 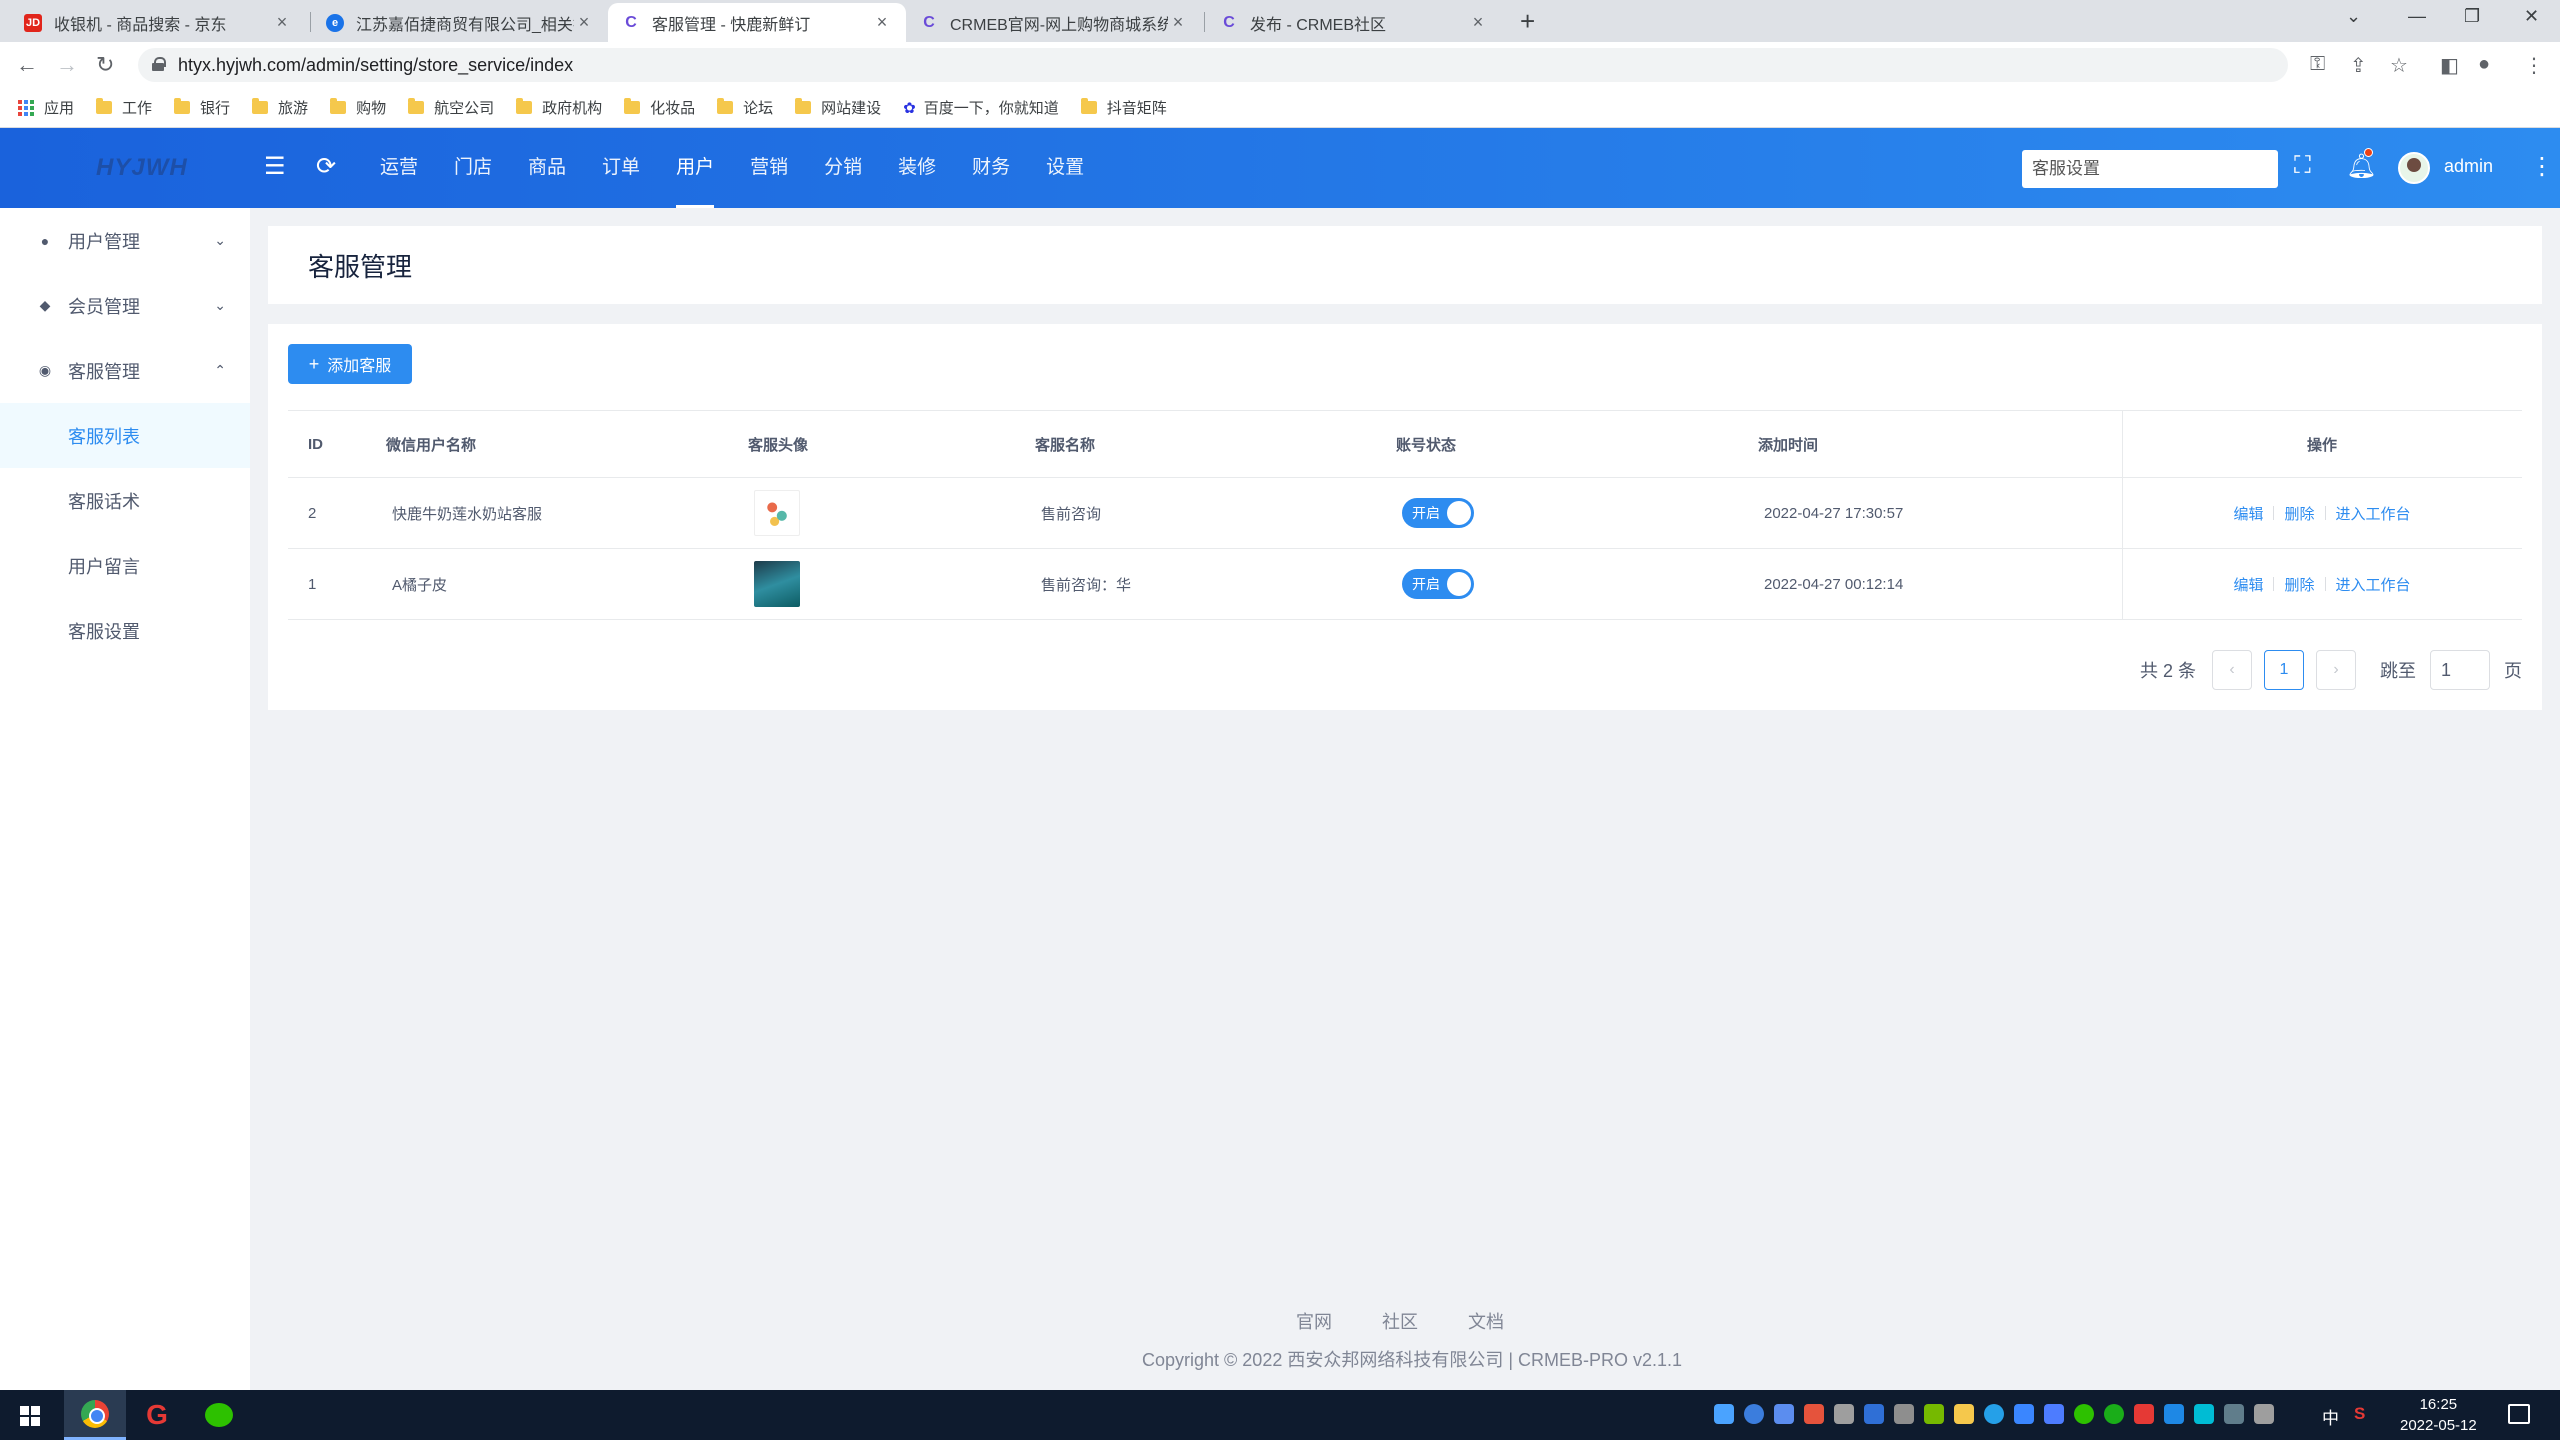 What do you see at coordinates (2353, 16) in the screenshot?
I see `tab-search-icon: ⌄` at bounding box center [2353, 16].